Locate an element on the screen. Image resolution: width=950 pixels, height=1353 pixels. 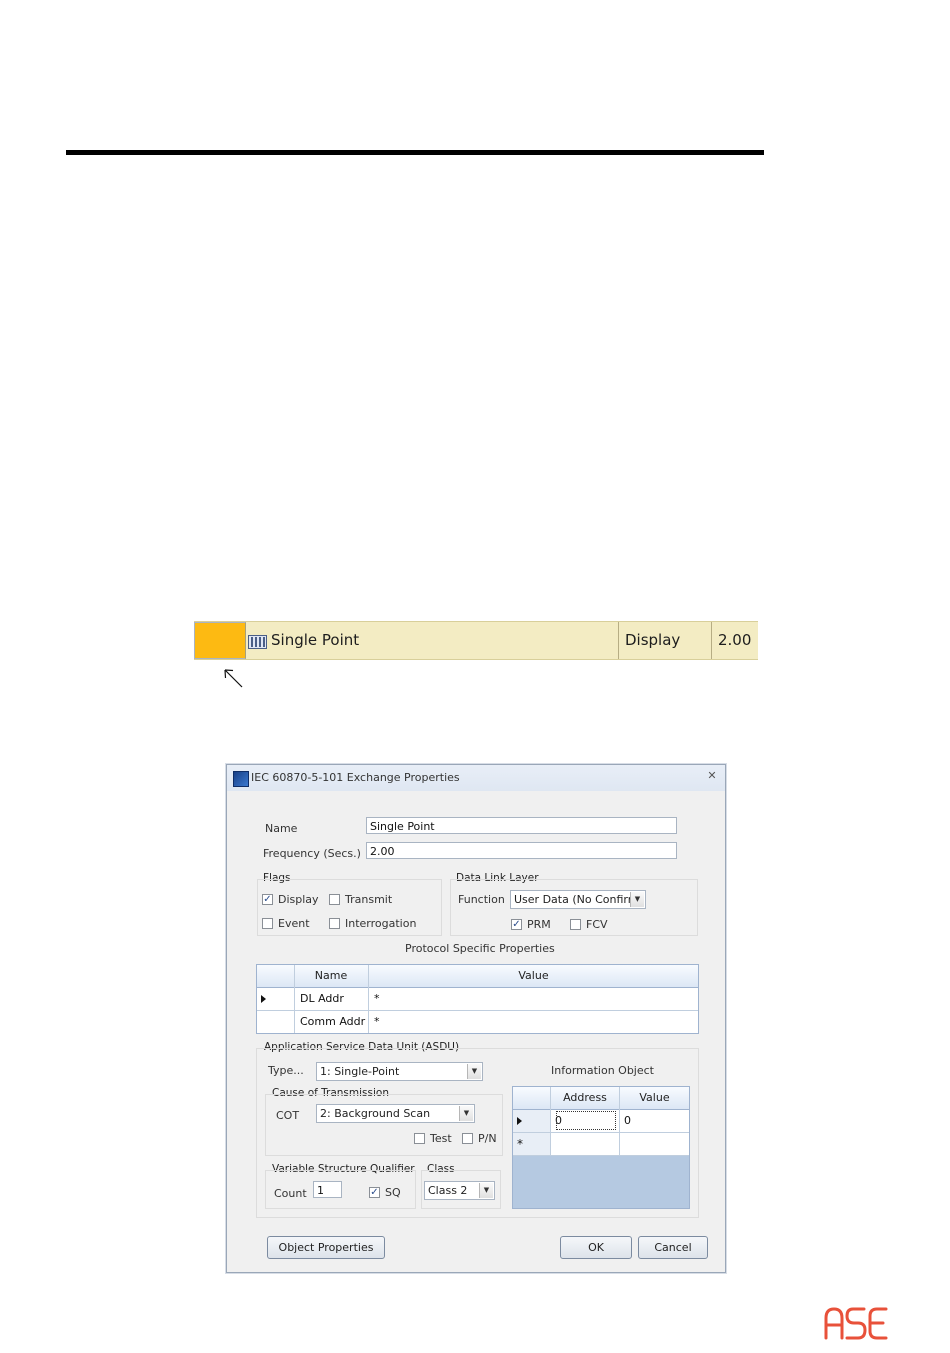
cot-select: 2: Background Scan ▼ is located at coordinates (395, 1113).